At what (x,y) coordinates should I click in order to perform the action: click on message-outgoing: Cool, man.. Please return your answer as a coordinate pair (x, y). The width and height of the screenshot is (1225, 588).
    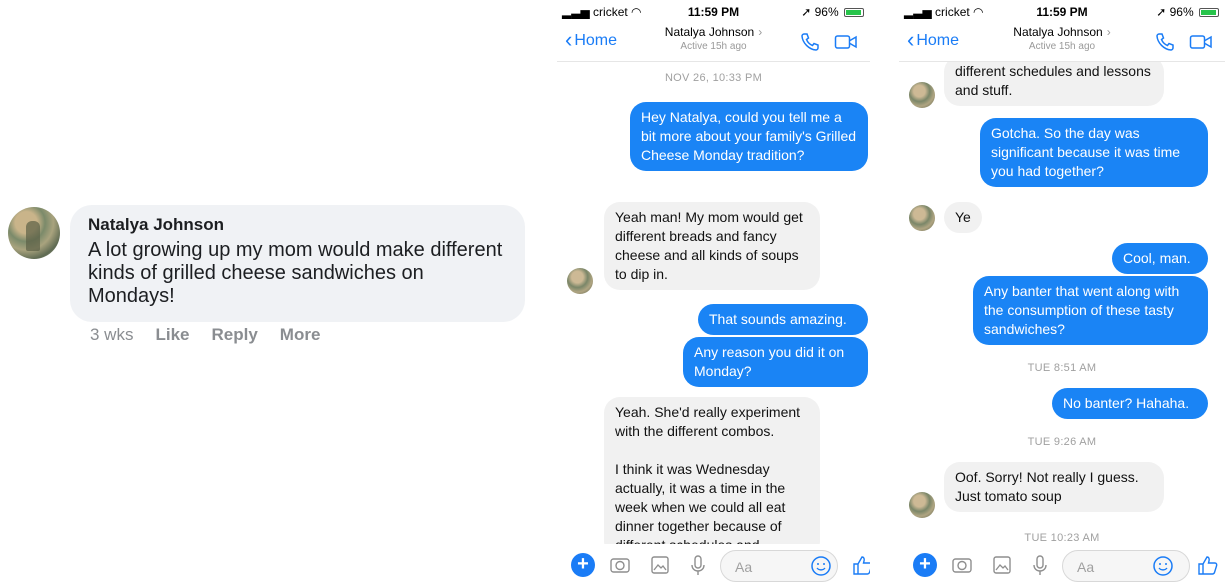
    Looking at the image, I should click on (1160, 258).